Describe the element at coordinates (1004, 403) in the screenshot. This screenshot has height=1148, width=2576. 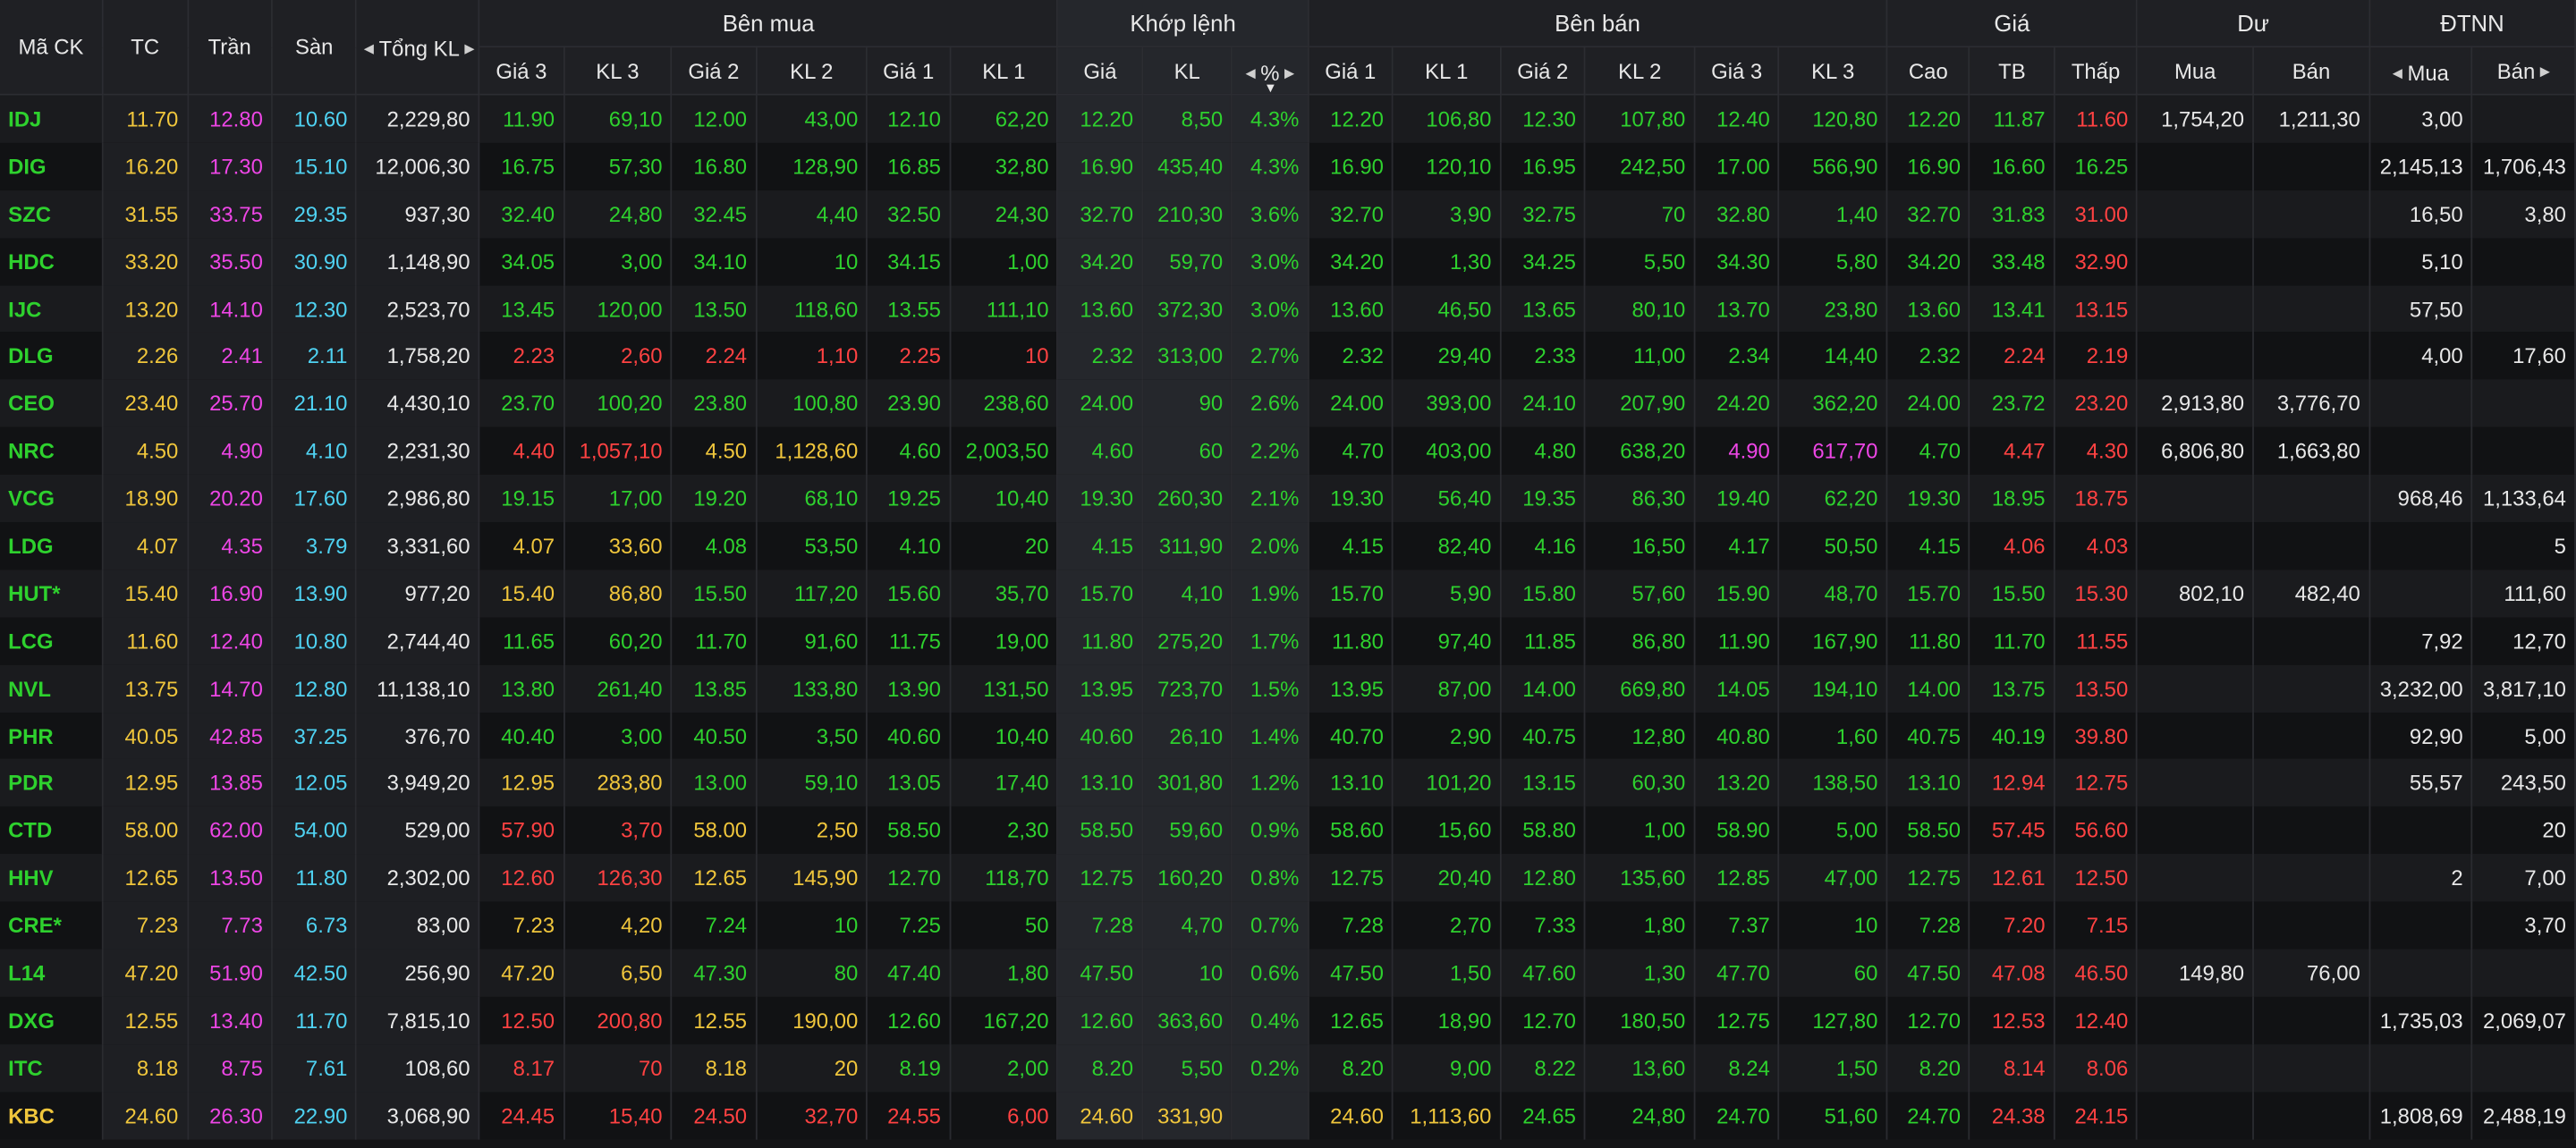
I see `buy-vol-1: 238,60` at that location.